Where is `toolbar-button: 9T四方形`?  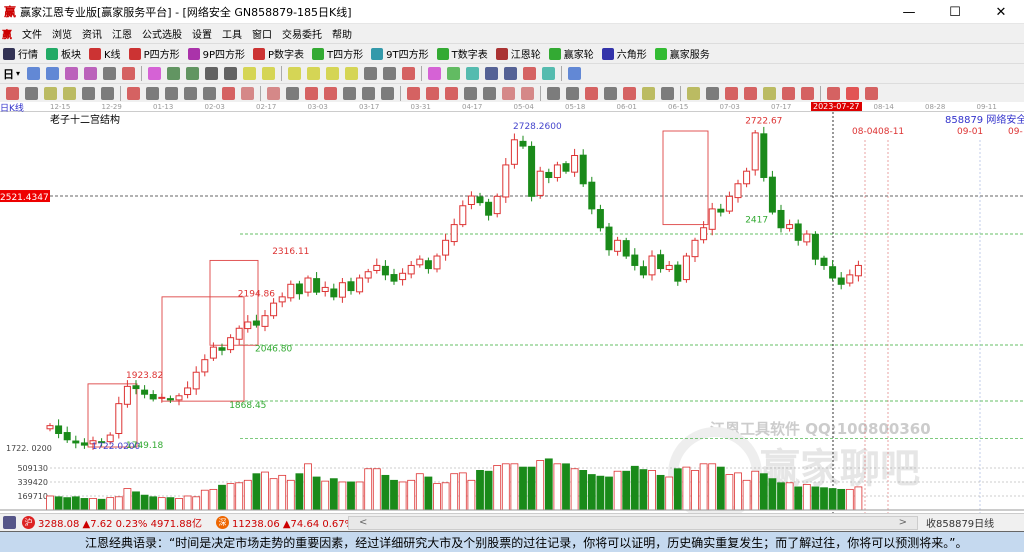
toolbar-button: 9T四方形 is located at coordinates (400, 53).